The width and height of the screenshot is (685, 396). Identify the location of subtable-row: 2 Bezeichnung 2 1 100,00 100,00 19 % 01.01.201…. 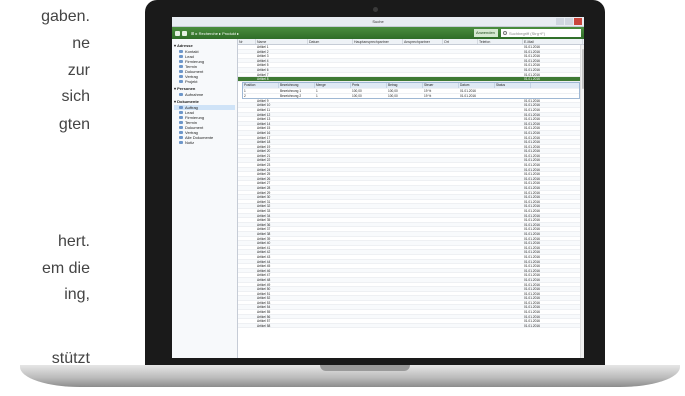
(411, 95).